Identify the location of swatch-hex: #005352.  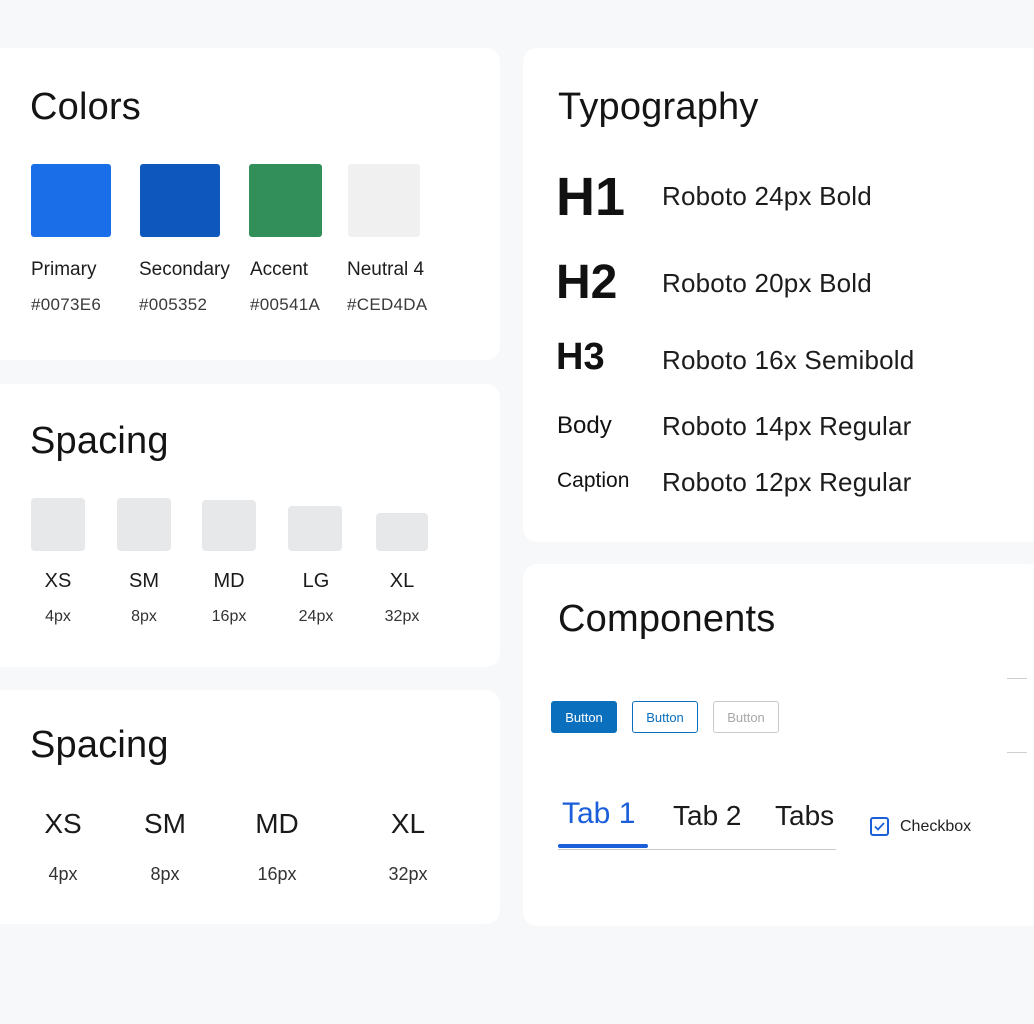
(173, 304).